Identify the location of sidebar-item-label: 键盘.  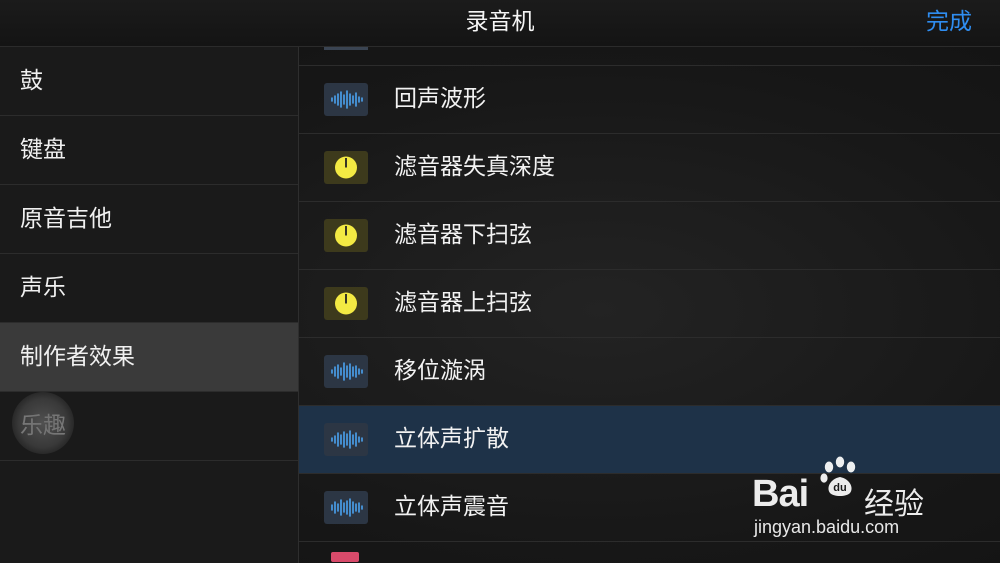
(43, 150).